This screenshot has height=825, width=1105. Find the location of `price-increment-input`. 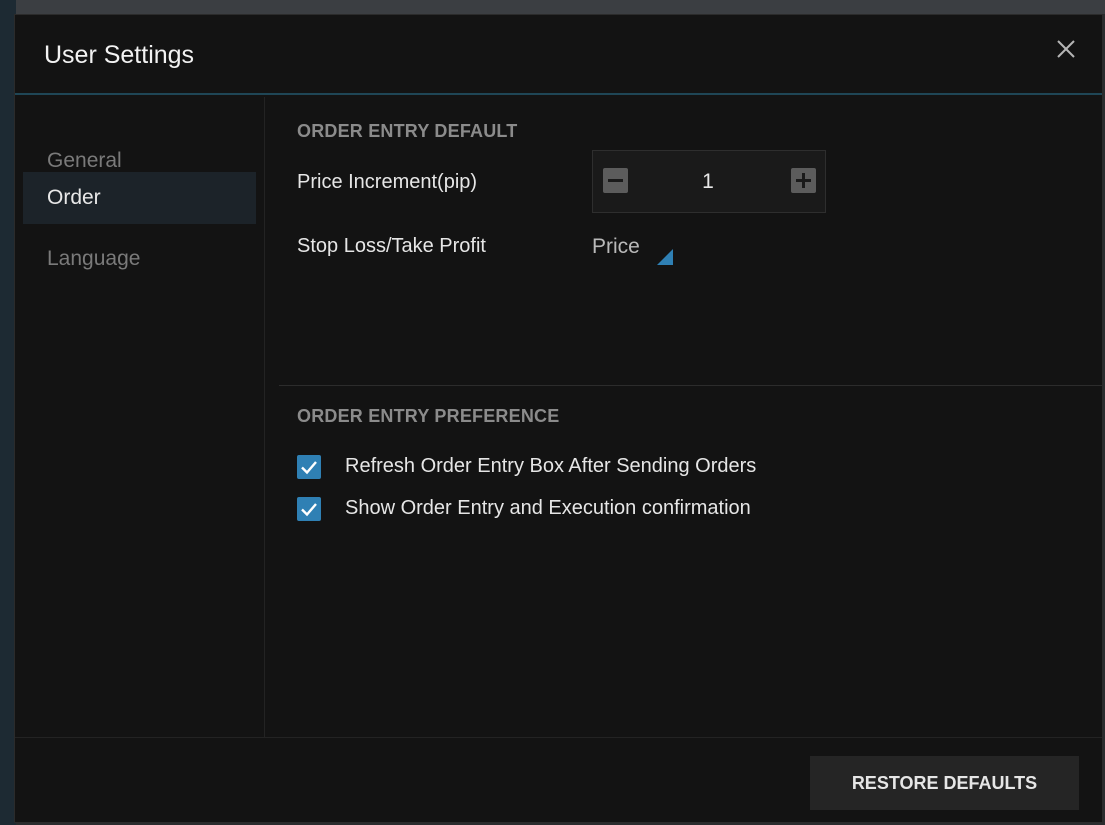

price-increment-input is located at coordinates (708, 182).